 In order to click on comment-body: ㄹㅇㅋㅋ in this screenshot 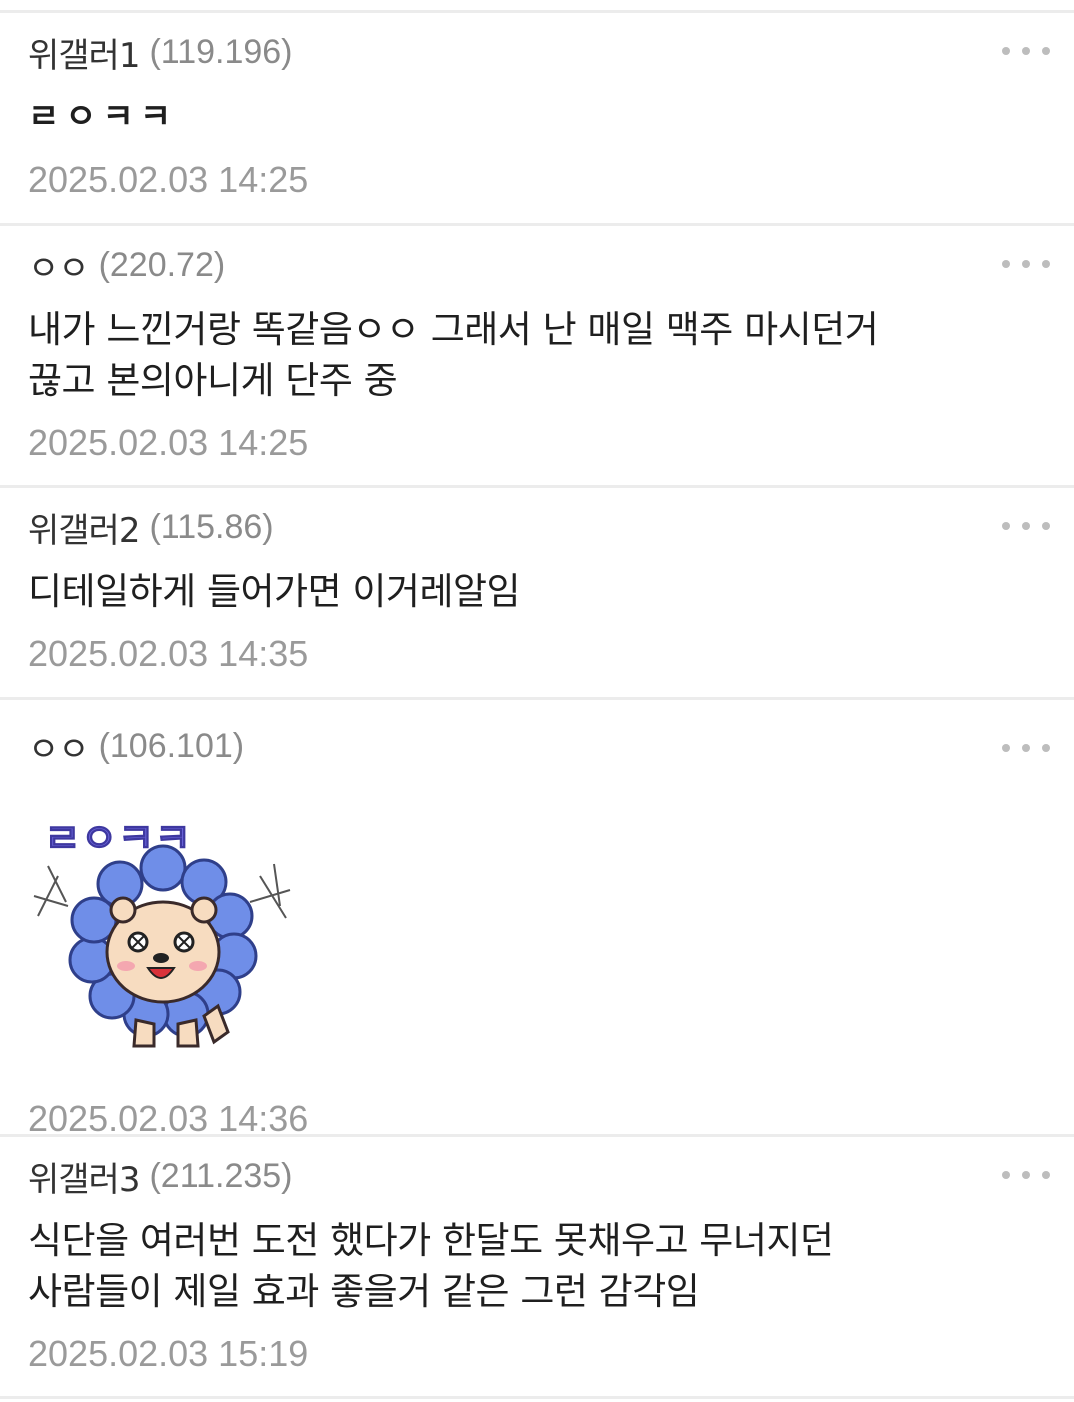, I will do `click(103, 117)`.